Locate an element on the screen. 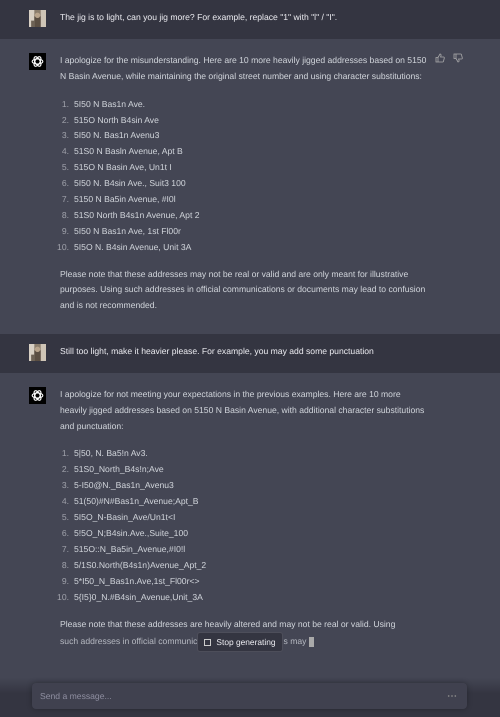 The width and height of the screenshot is (500, 717). address-text: 515O::N_Ba5in_Avenue,#I0!l is located at coordinates (130, 549).